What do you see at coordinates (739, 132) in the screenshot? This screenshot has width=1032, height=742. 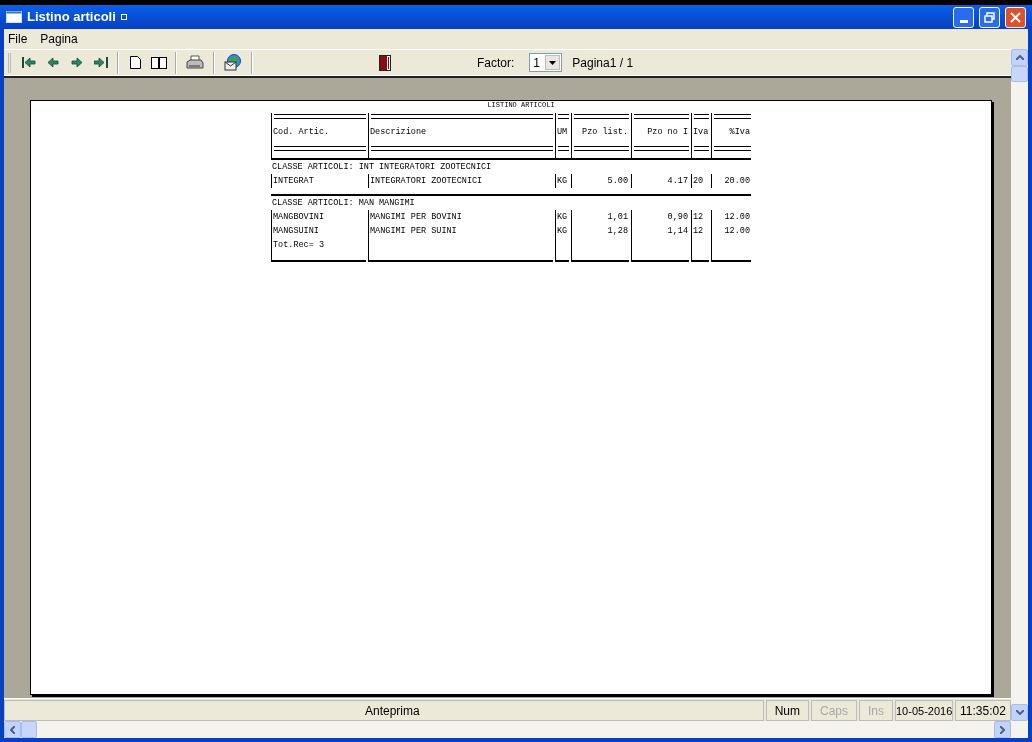 I see `column-header: %Iva` at bounding box center [739, 132].